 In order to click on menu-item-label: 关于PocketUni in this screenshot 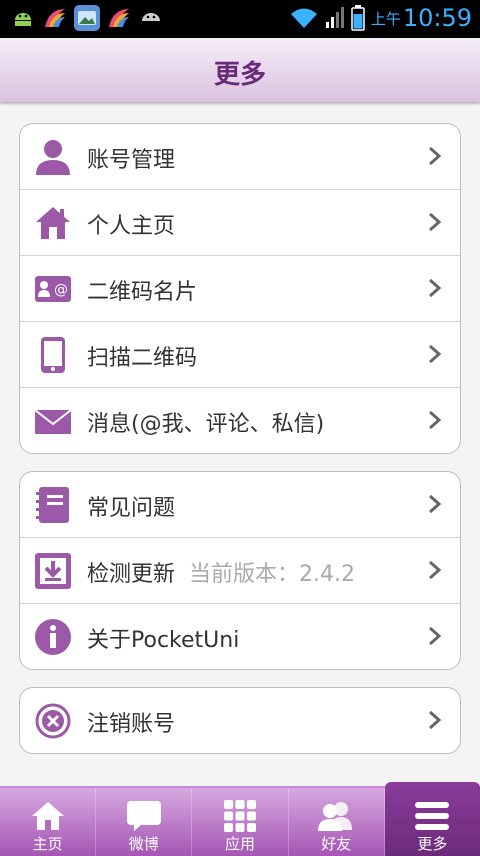, I will do `click(163, 640)`.